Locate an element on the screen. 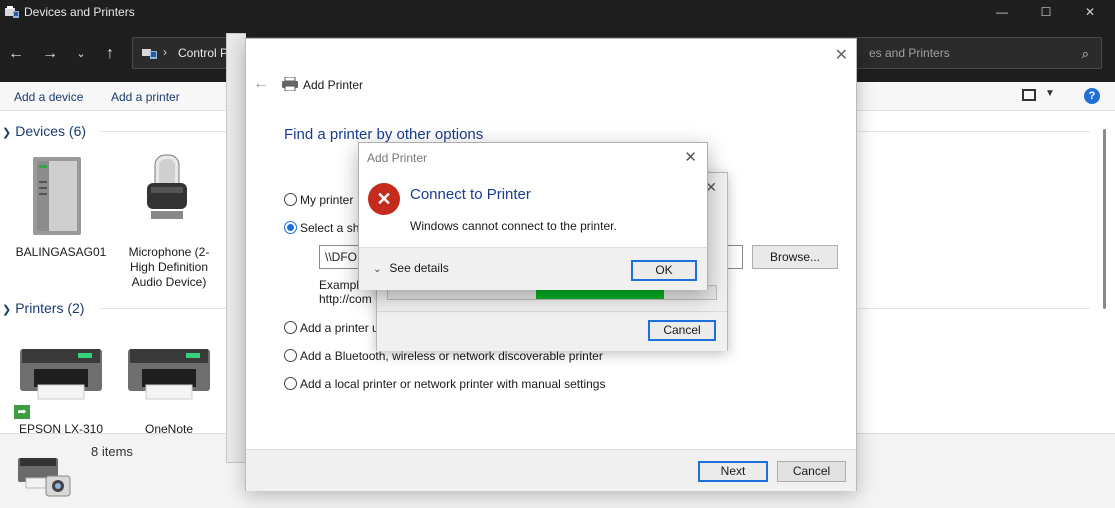 The image size is (1115, 508). error-dialog-footer: ⌄ See details OK is located at coordinates (533, 268).